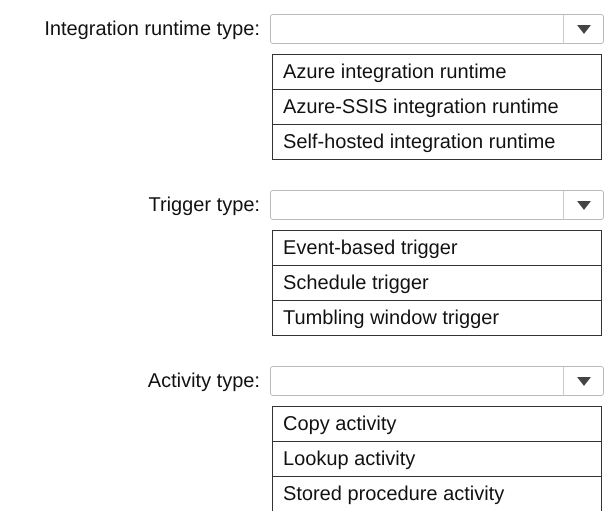 Image resolution: width=610 pixels, height=511 pixels. What do you see at coordinates (437, 248) in the screenshot?
I see `dropdown-option: Event-based trigger` at bounding box center [437, 248].